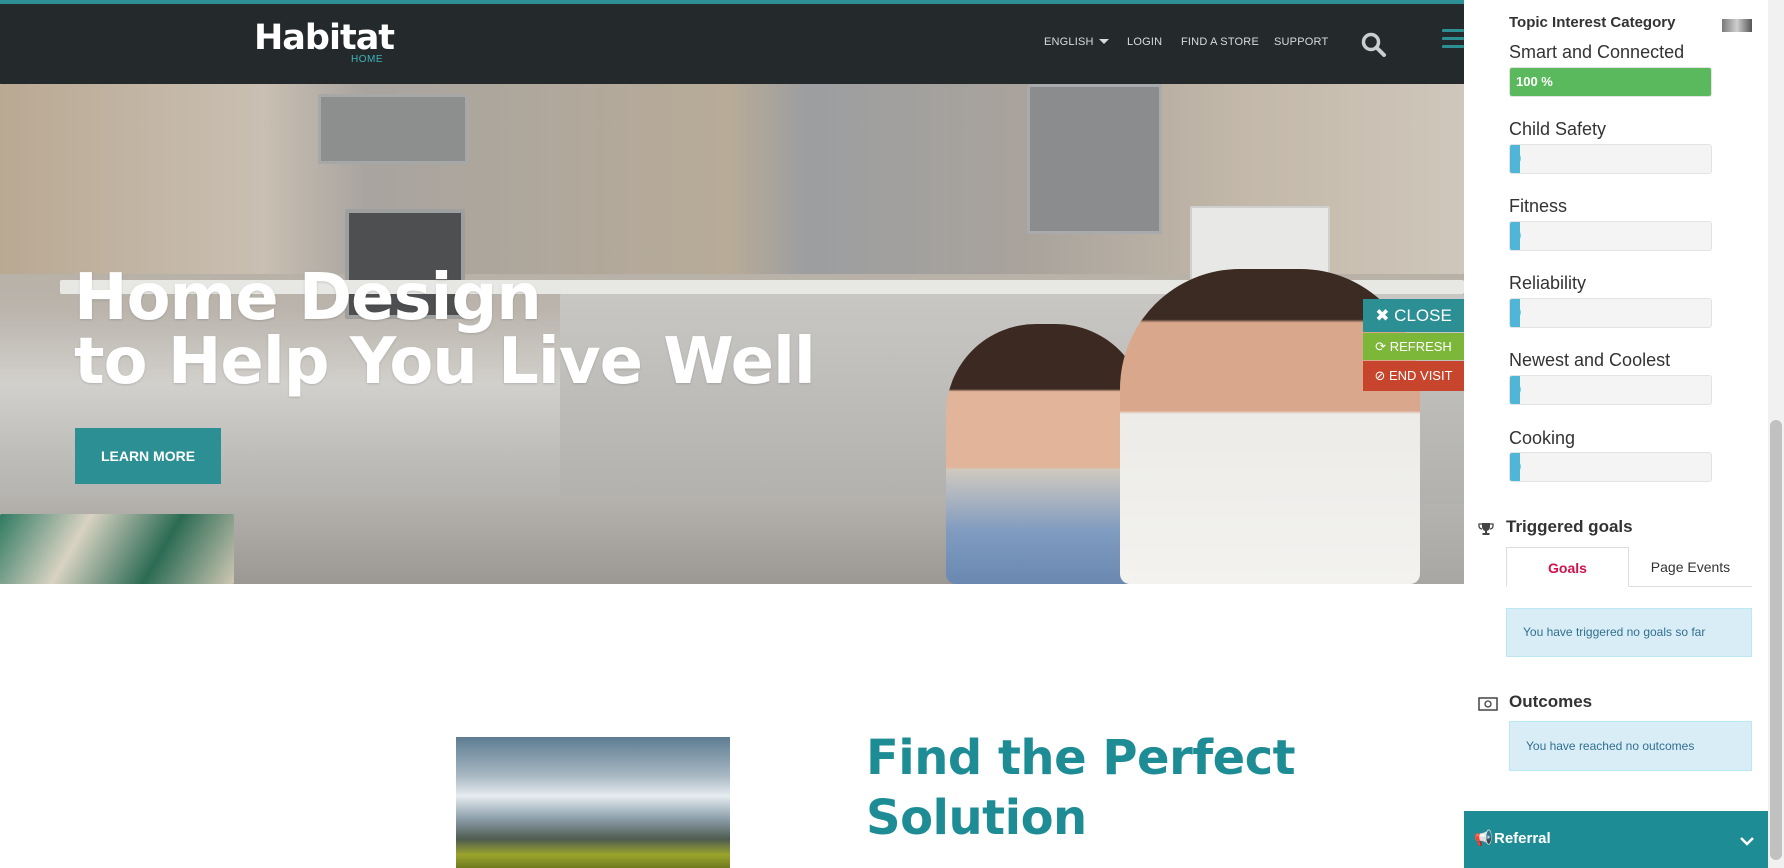 The height and width of the screenshot is (868, 1784). What do you see at coordinates (1220, 42) in the screenshot?
I see `nav-find-a-store: FIND A STORE` at bounding box center [1220, 42].